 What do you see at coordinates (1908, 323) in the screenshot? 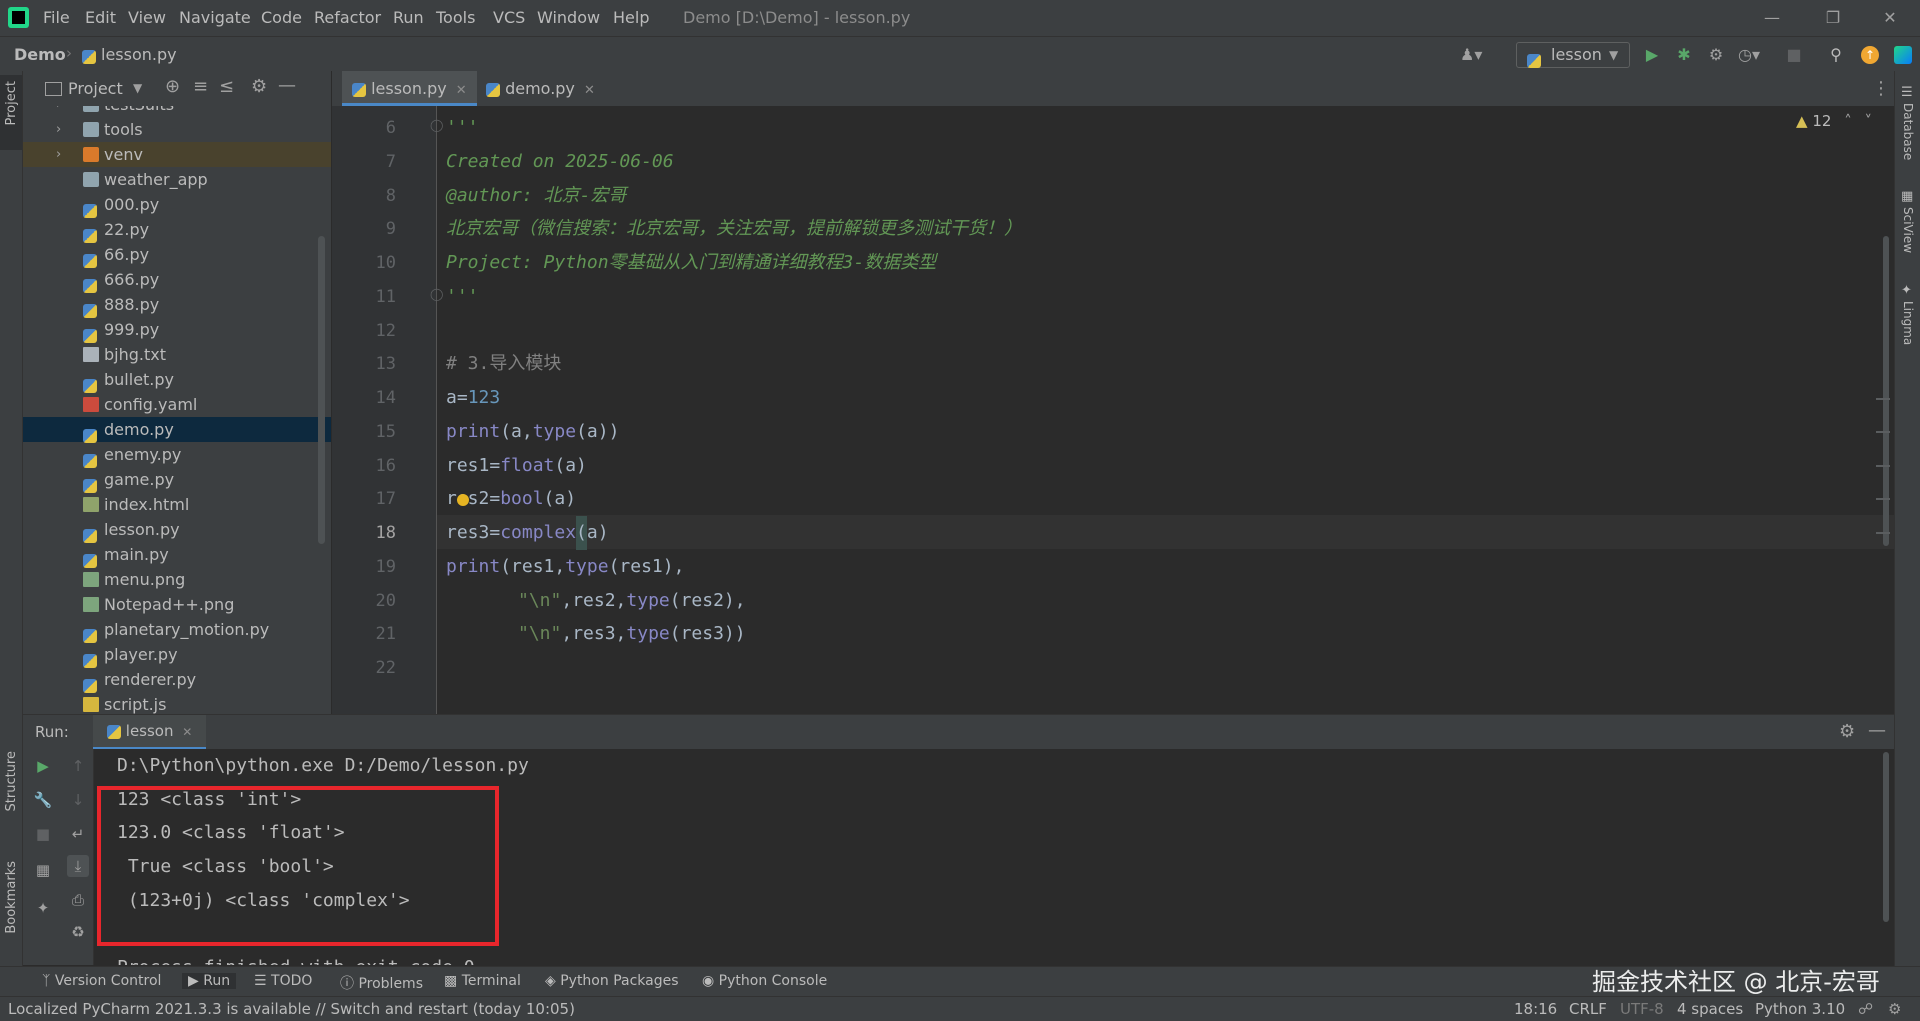
I see `lingma-tool-button: Lingma` at bounding box center [1908, 323].